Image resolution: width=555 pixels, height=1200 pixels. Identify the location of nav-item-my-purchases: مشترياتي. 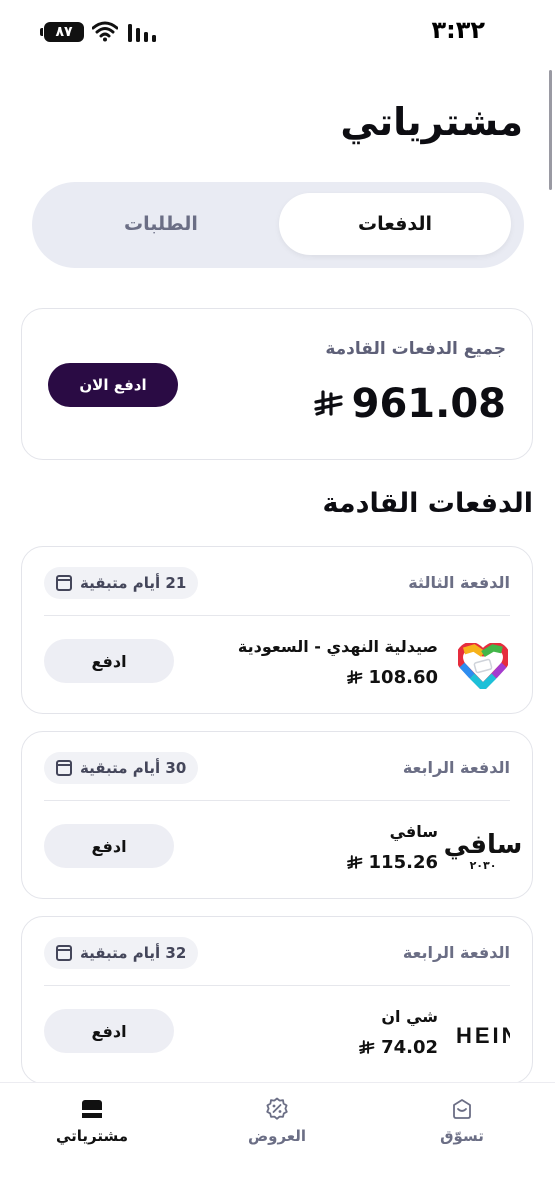
(92, 1121).